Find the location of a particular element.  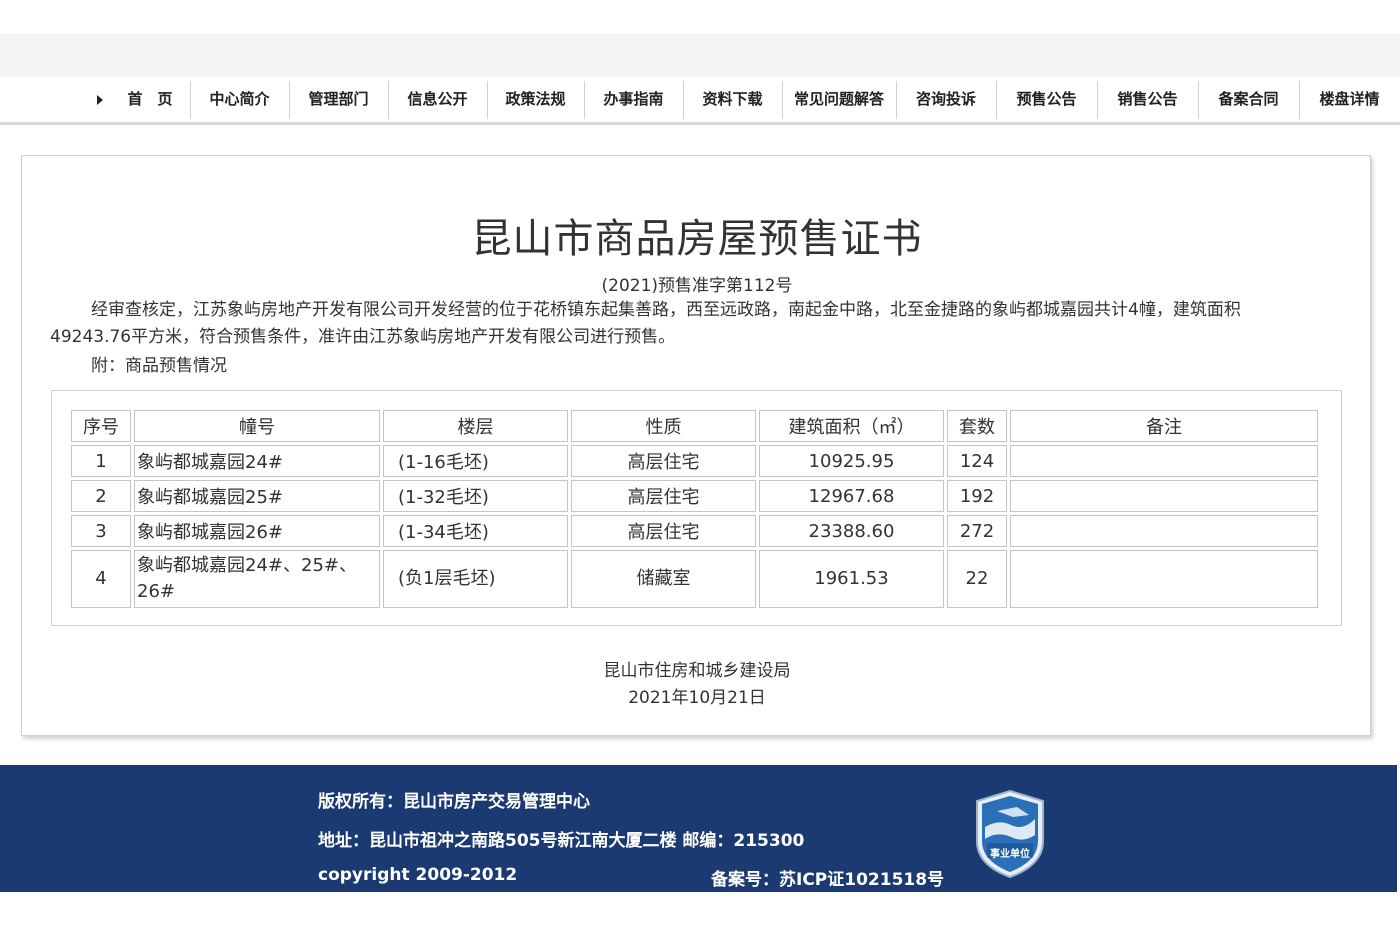

nav-arrow-icon is located at coordinates (100, 100).